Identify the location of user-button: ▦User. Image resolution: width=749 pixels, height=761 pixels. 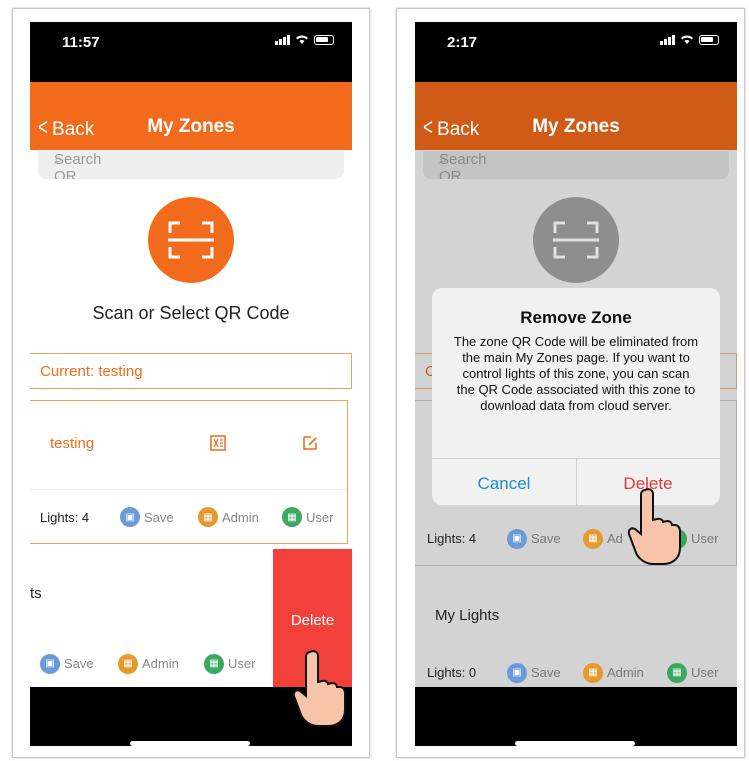
(307, 517).